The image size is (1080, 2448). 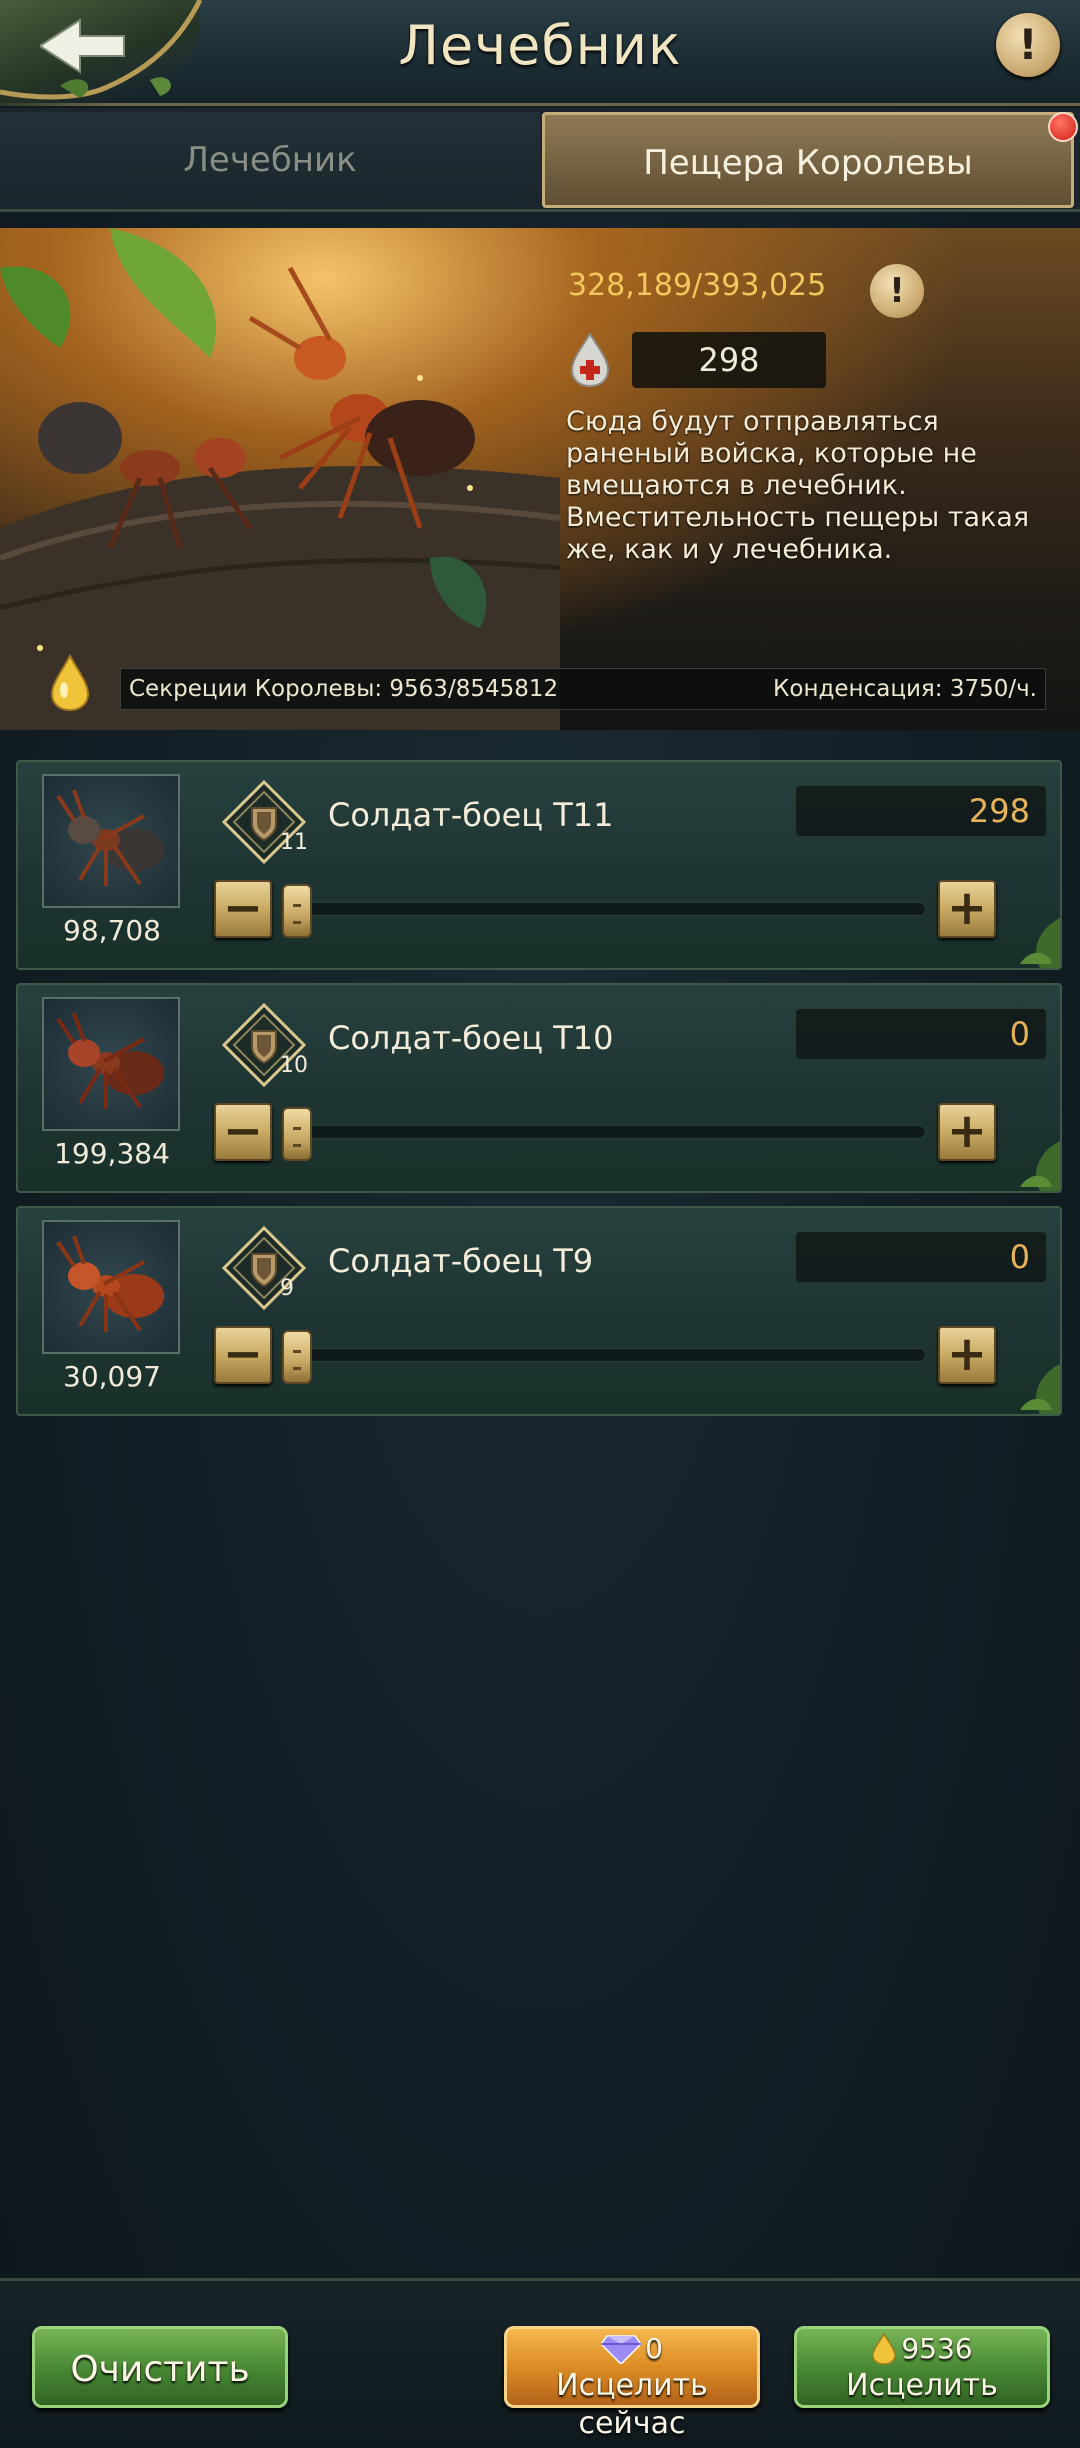 What do you see at coordinates (294, 842) in the screenshot?
I see `tier-number: 11` at bounding box center [294, 842].